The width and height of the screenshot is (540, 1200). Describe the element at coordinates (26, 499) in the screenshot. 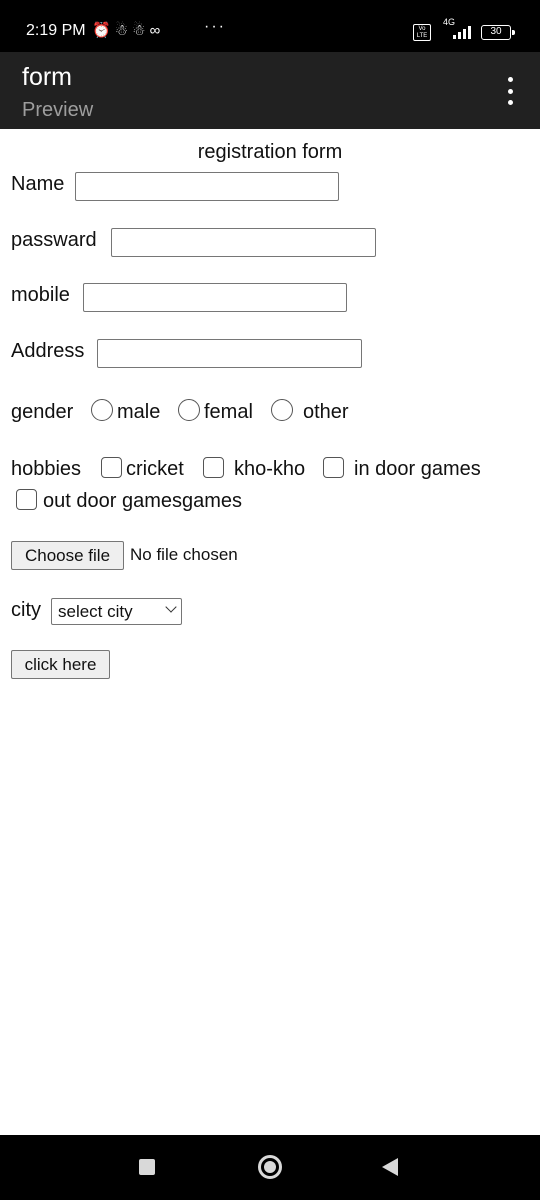

I see `hobby-checkbox-outdoor` at that location.